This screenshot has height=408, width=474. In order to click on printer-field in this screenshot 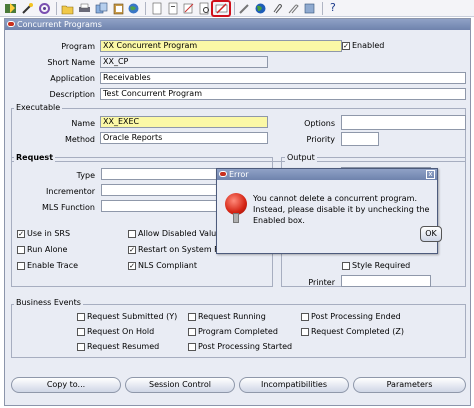, I will do `click(386, 281)`.